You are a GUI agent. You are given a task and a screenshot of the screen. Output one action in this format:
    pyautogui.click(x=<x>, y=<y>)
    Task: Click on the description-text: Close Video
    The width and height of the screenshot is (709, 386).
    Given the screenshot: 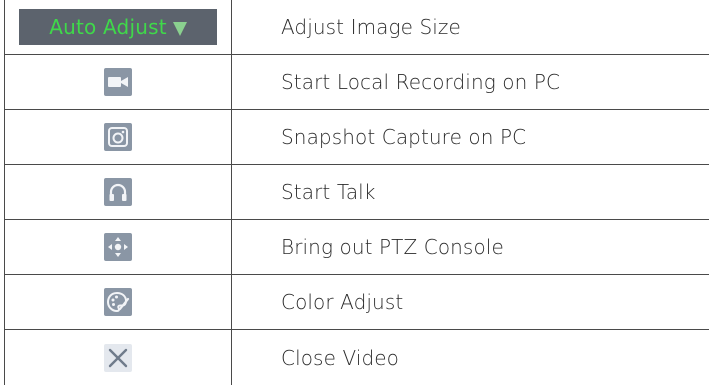 What is the action you would take?
    pyautogui.click(x=340, y=357)
    